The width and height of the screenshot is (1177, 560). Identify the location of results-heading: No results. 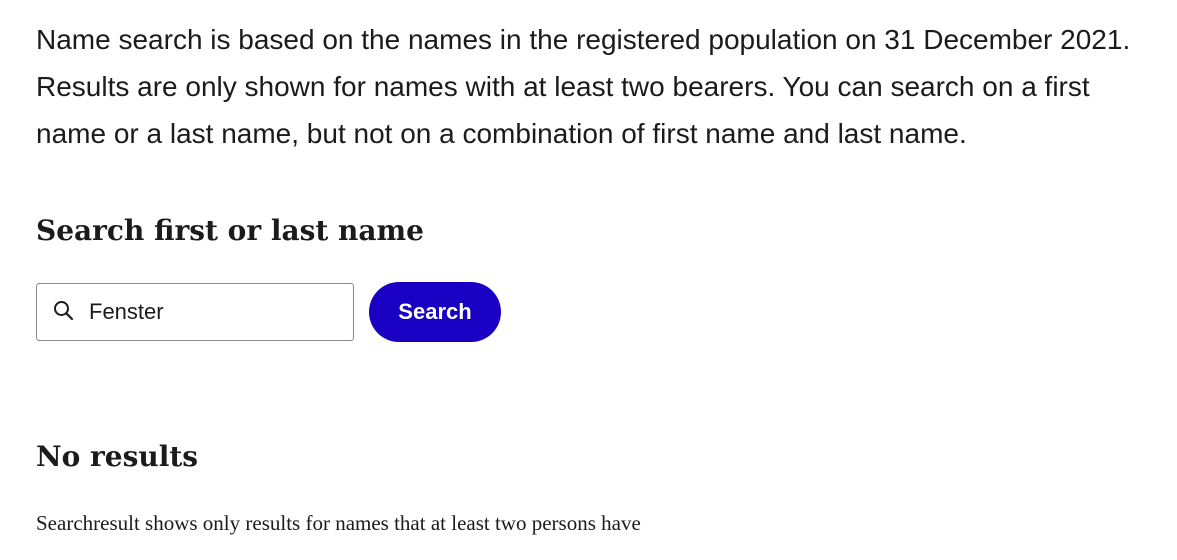
(117, 456).